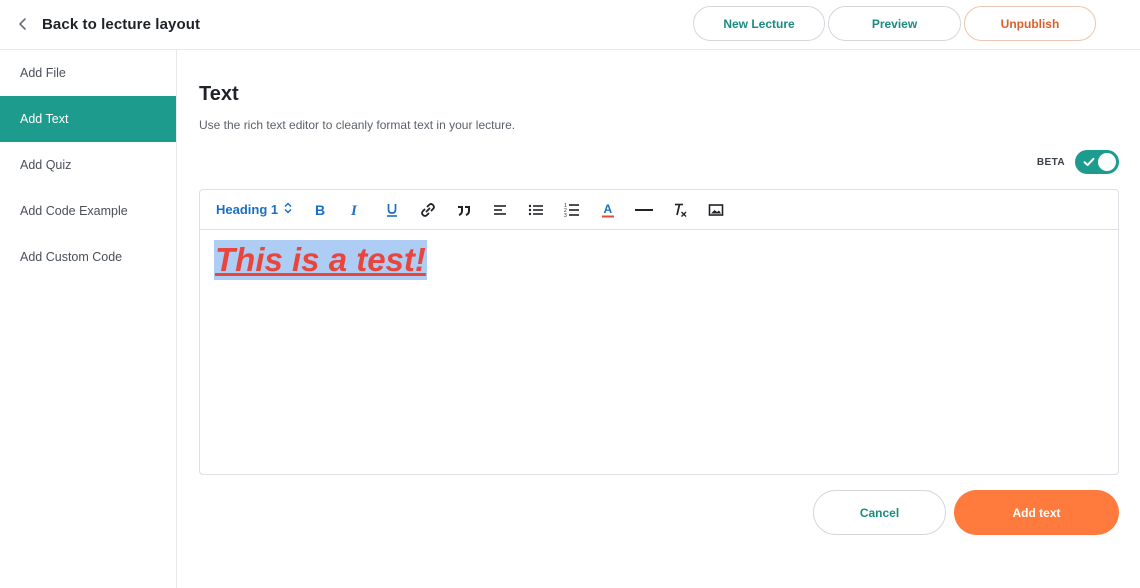 Image resolution: width=1140 pixels, height=588 pixels. Describe the element at coordinates (88, 119) in the screenshot. I see `sidebar-item-add-text: Add Text` at that location.